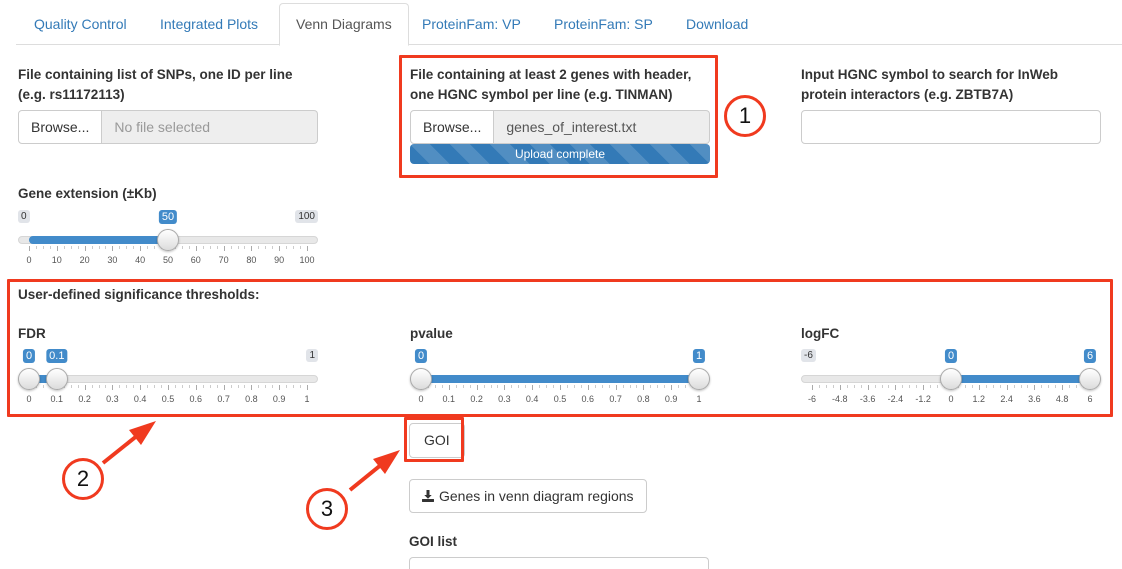 Image resolution: width=1122 pixels, height=569 pixels. Describe the element at coordinates (195, 260) in the screenshot. I see `slider-tick-label: 60` at that location.